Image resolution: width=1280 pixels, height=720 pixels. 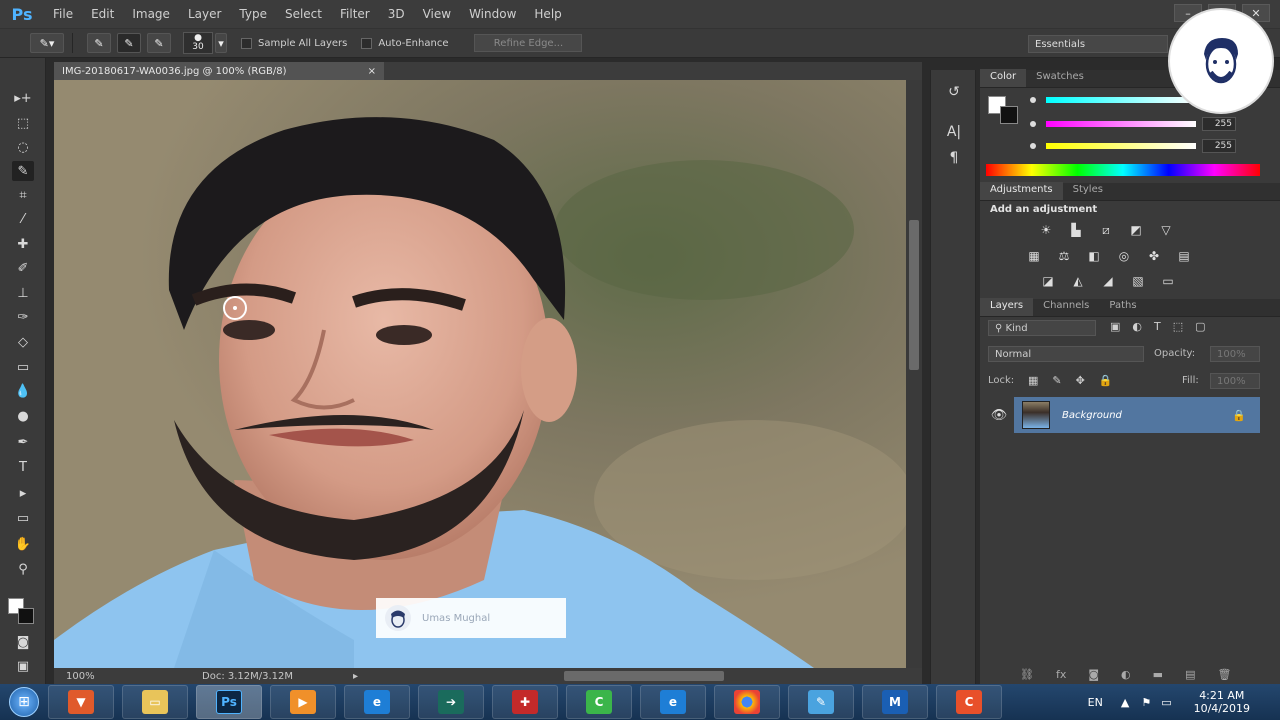 What do you see at coordinates (129, 43) in the screenshot?
I see `add-to-selection-icon: ✎` at bounding box center [129, 43].